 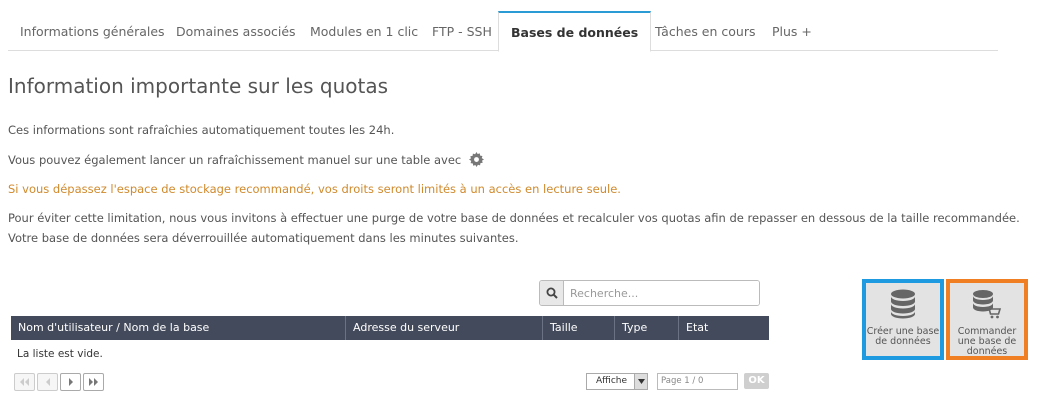 I want to click on search-box, so click(x=649, y=293).